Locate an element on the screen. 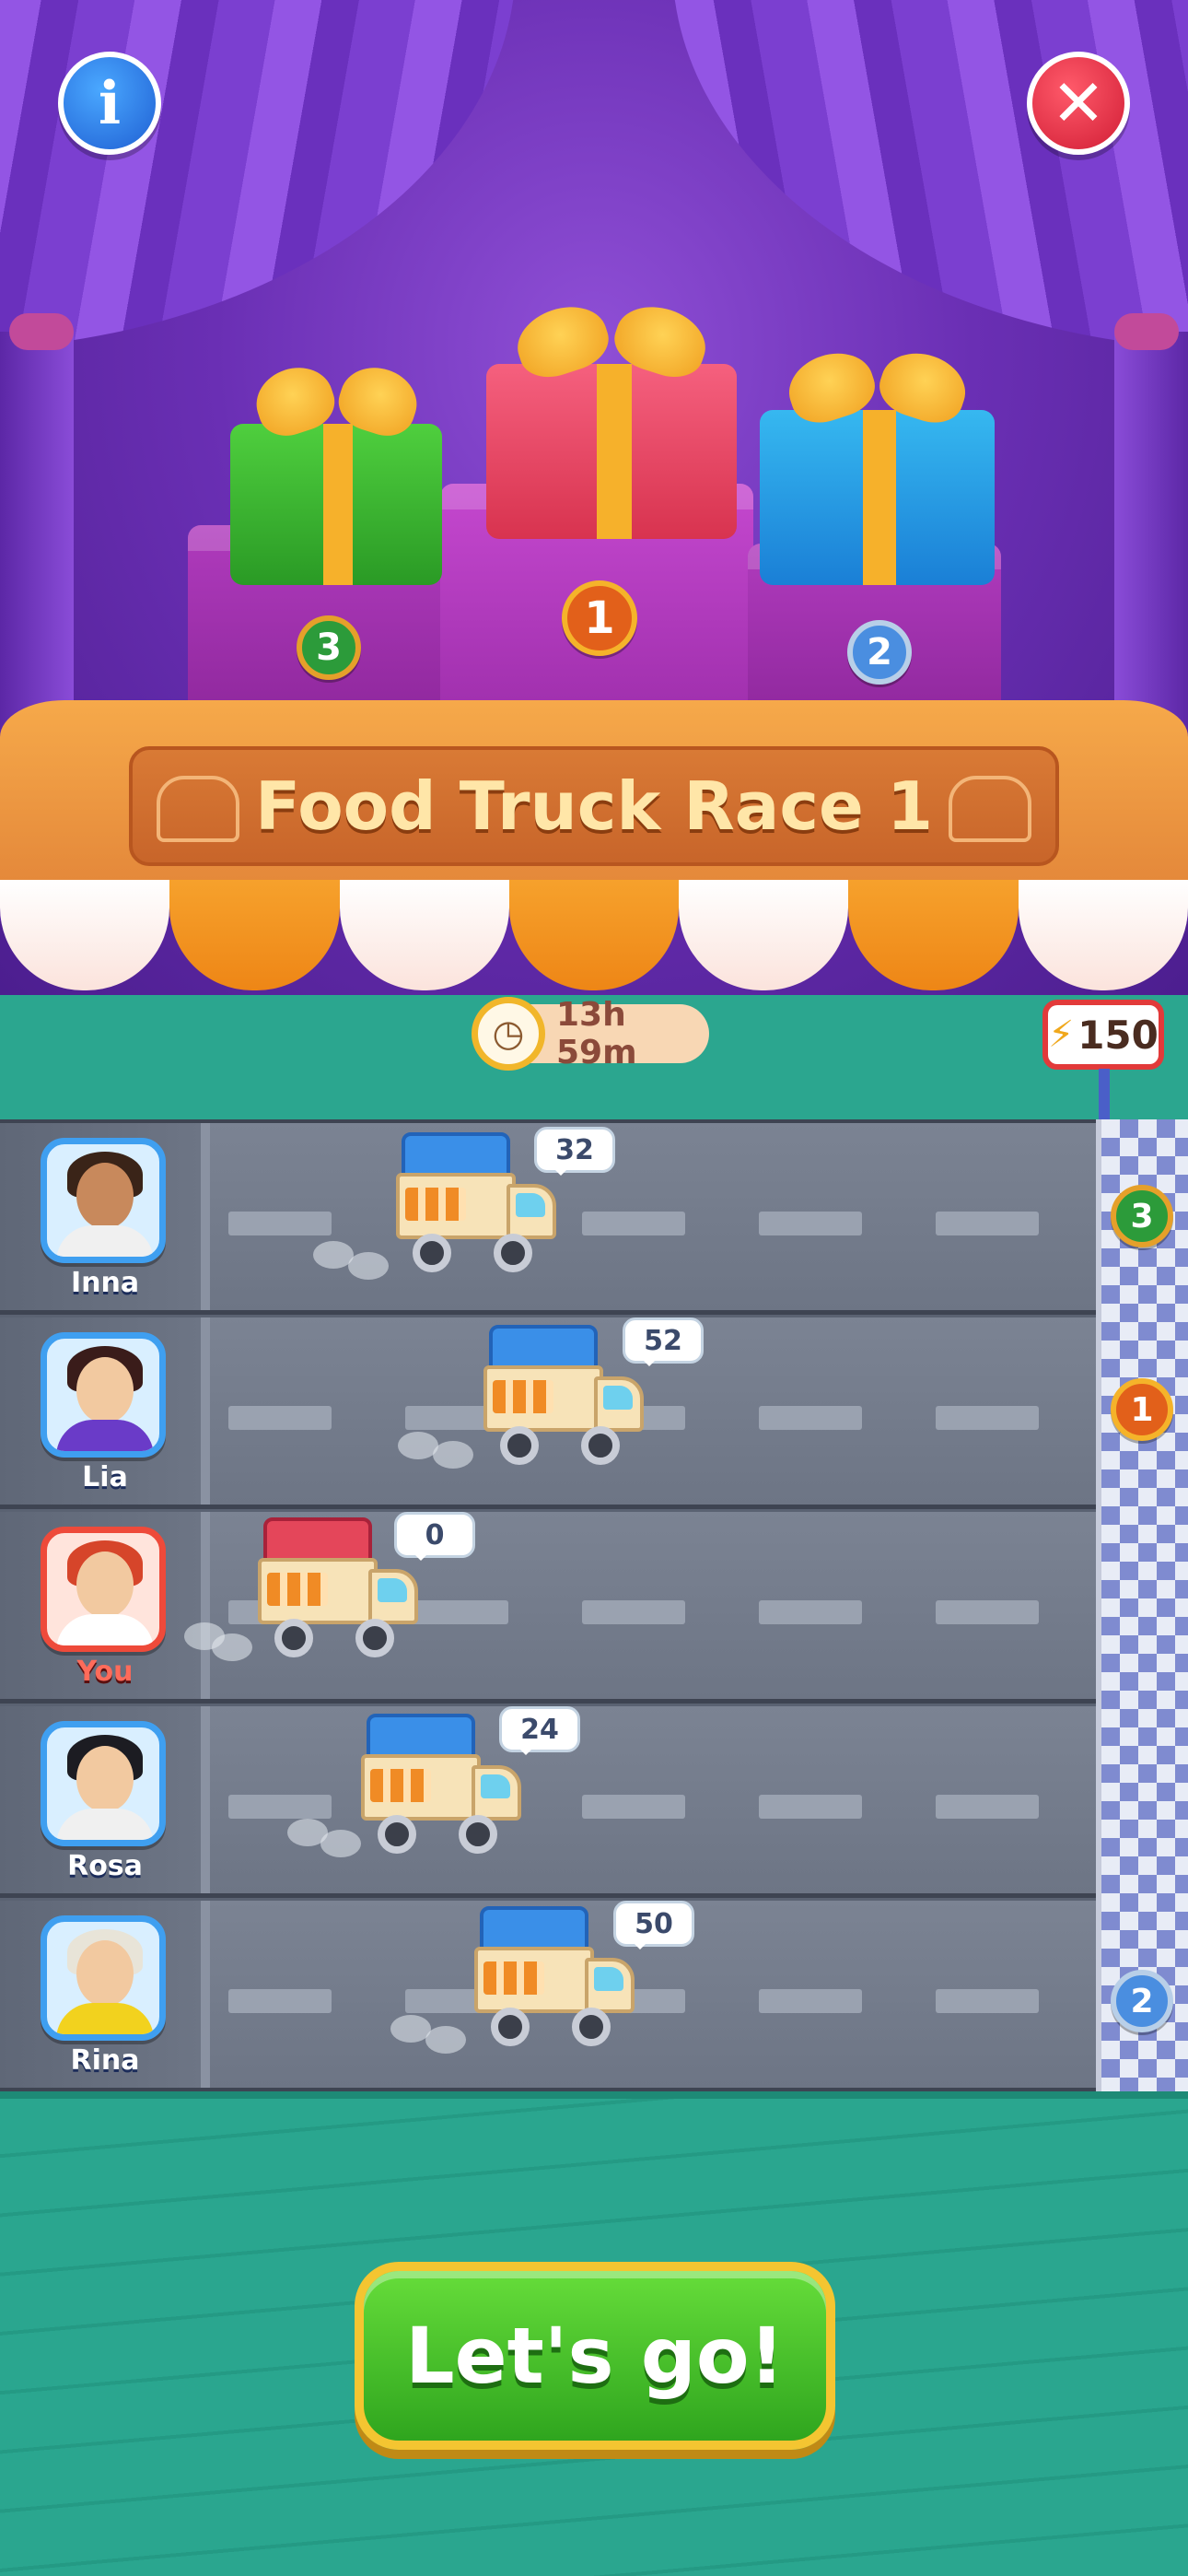  score-bubble: 50 is located at coordinates (654, 1926).